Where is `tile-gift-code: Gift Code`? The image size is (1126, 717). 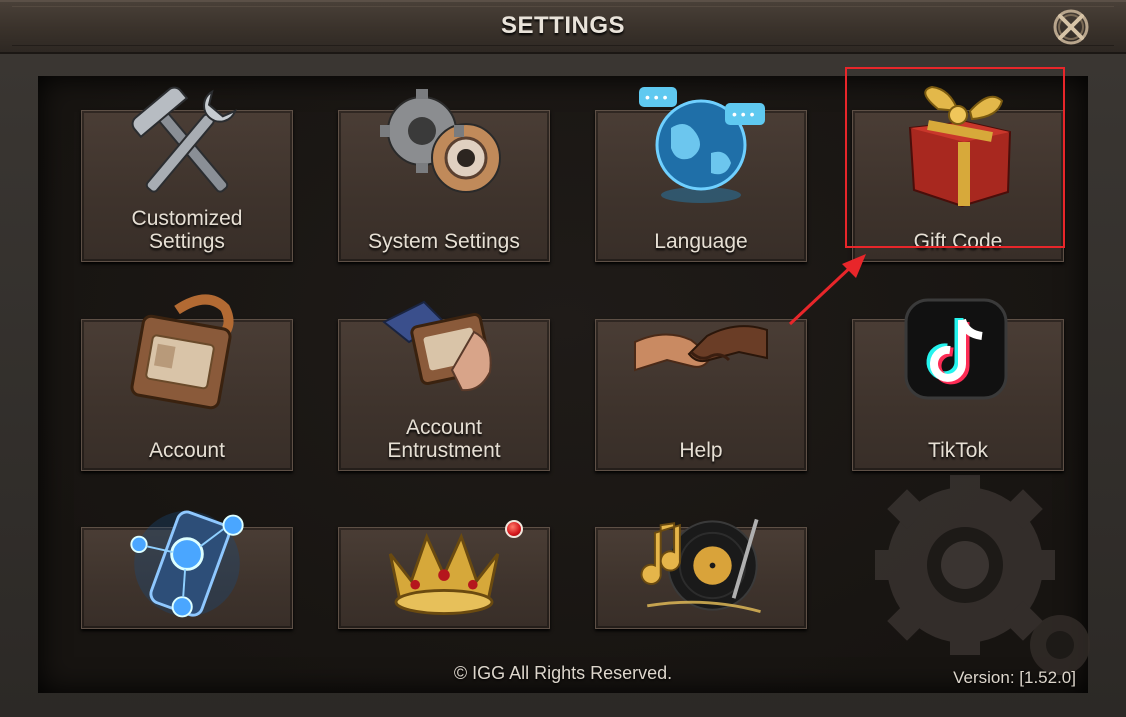 tile-gift-code: Gift Code is located at coordinates (958, 173).